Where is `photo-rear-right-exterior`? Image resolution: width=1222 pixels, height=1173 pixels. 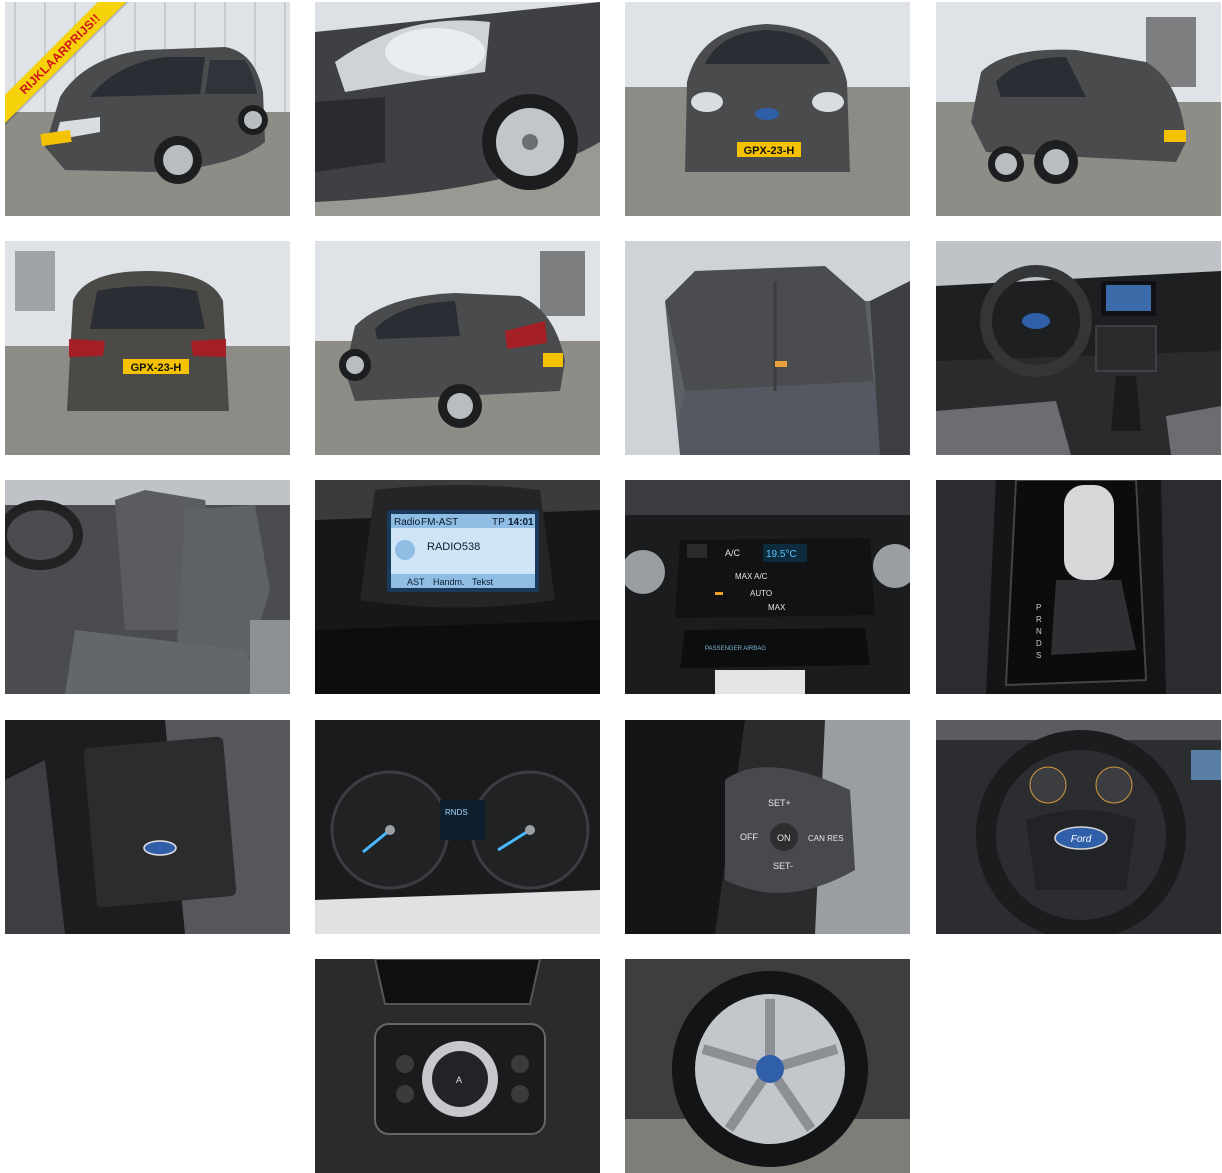 photo-rear-right-exterior is located at coordinates (457, 348).